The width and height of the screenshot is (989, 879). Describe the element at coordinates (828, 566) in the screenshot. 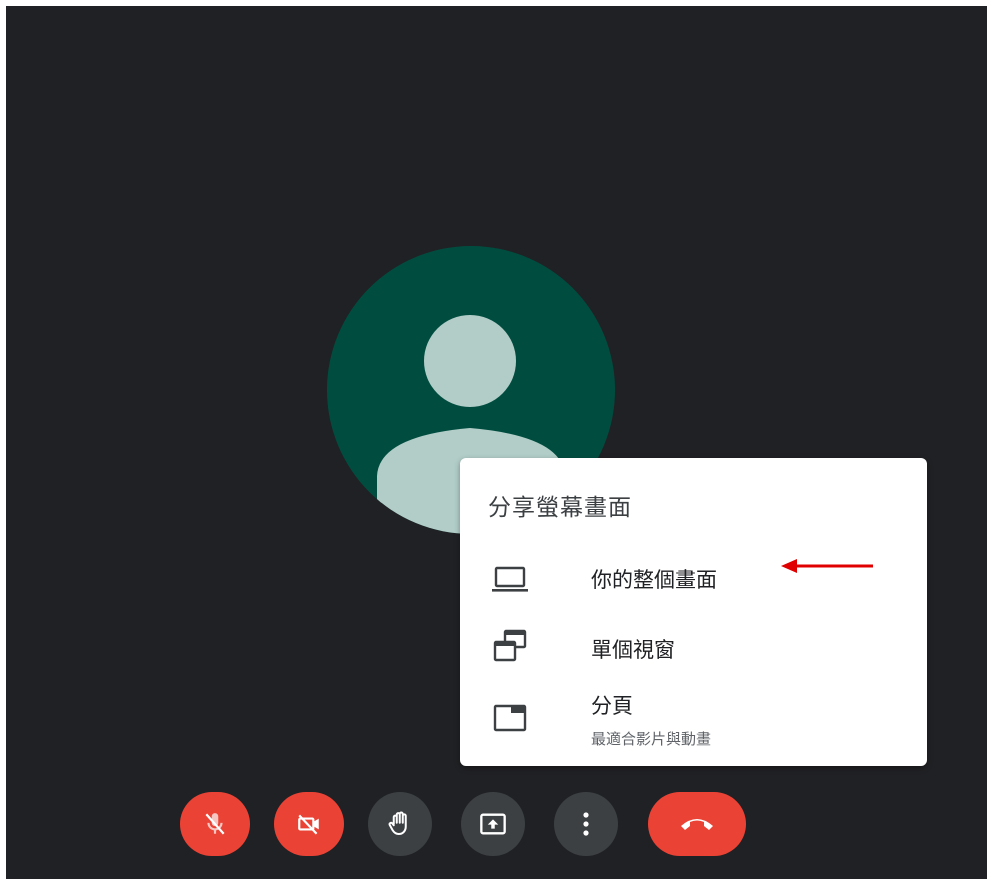

I see `annotation-arrow` at that location.